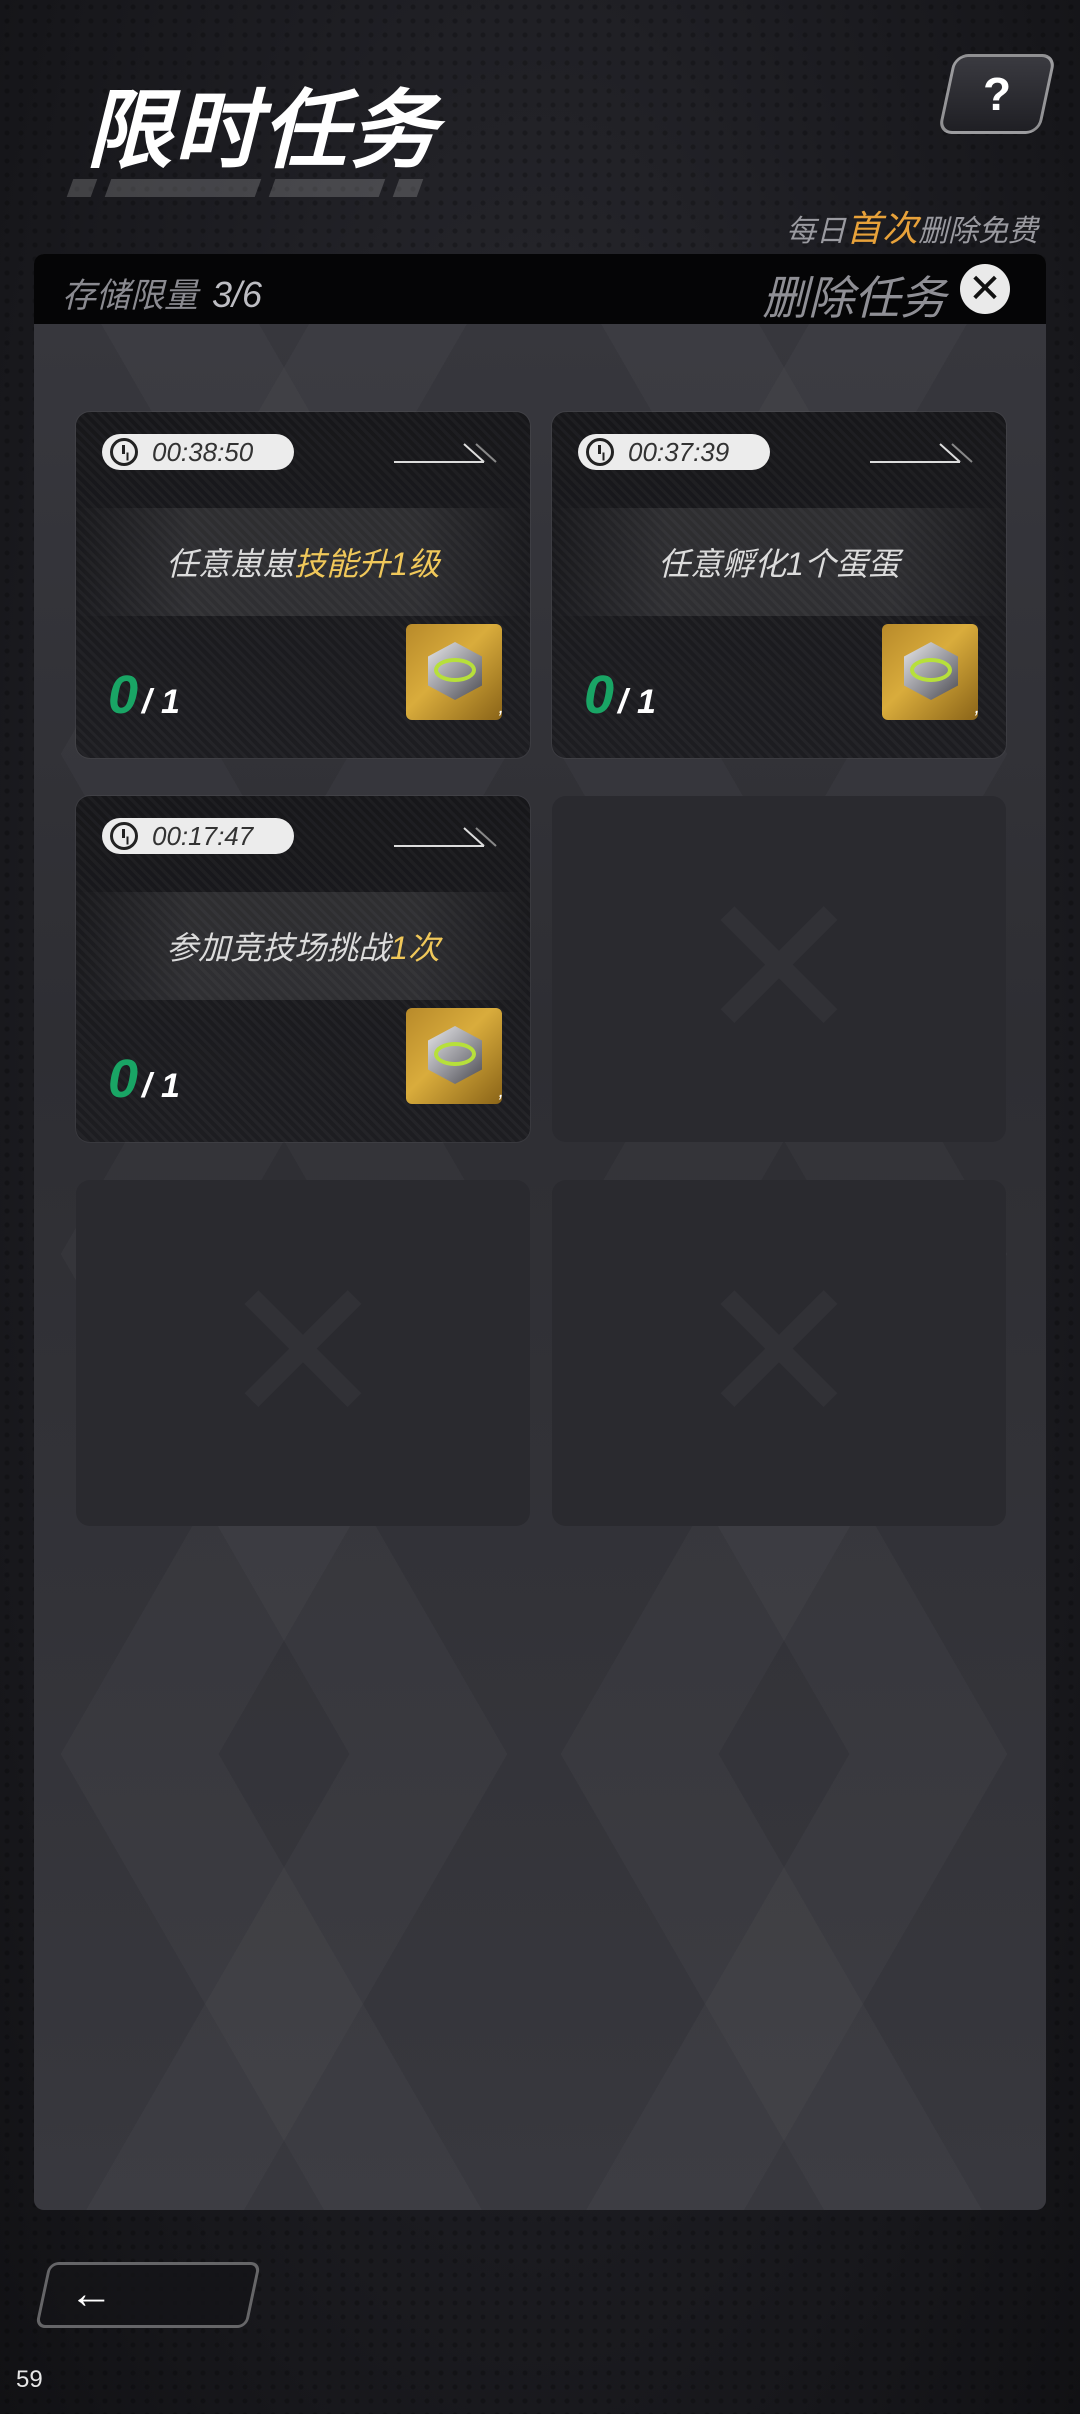 This screenshot has height=2414, width=1080. What do you see at coordinates (148, 2295) in the screenshot?
I see `back-button: ←` at bounding box center [148, 2295].